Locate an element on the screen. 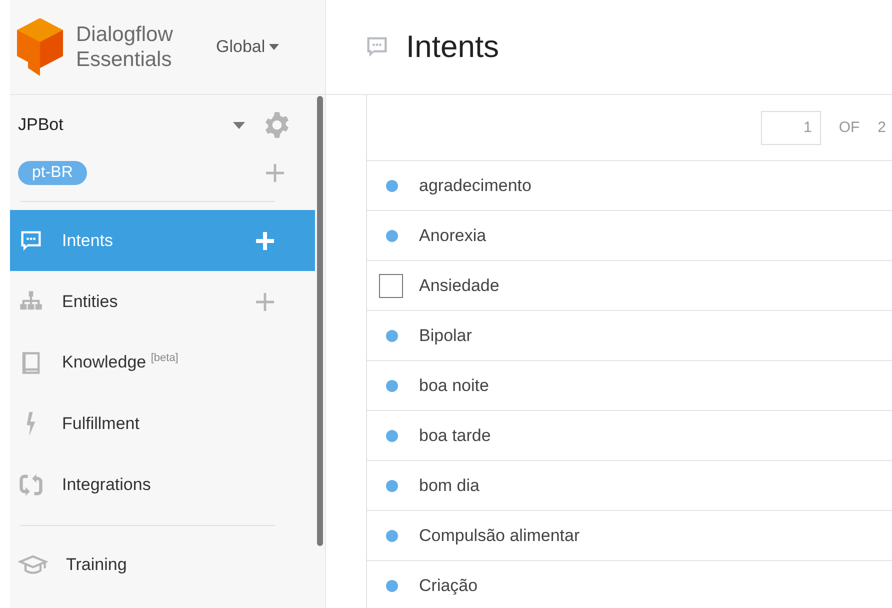 The height and width of the screenshot is (608, 892). nav-item: Knowledge $^{[beta]}$ is located at coordinates (162, 362).